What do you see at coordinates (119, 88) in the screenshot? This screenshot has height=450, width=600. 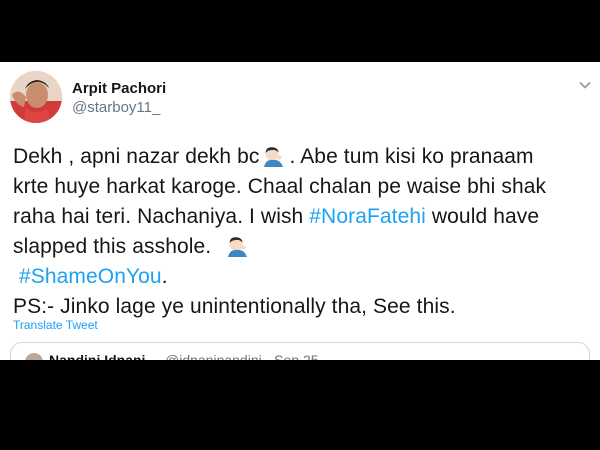 I see `author-name: Arpit Pachori` at bounding box center [119, 88].